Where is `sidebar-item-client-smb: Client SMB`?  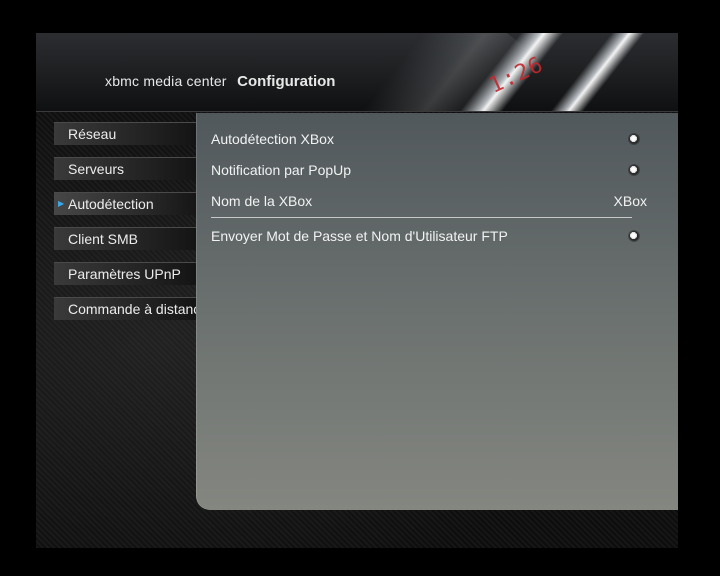 sidebar-item-client-smb: Client SMB is located at coordinates (125, 238).